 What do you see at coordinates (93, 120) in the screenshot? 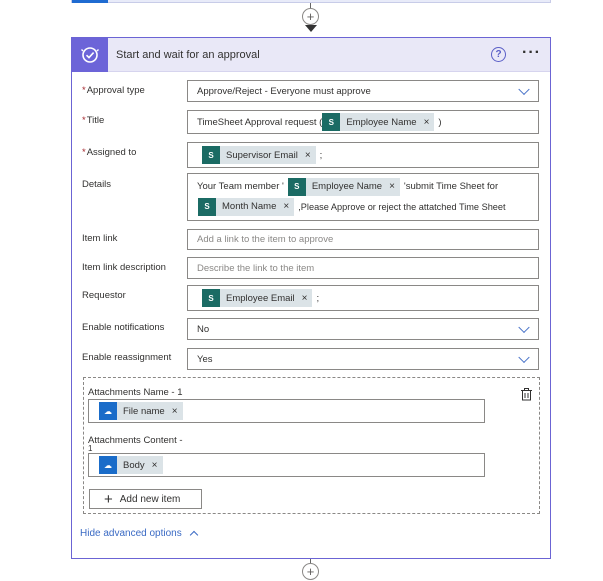
I see `title-label: *Title` at bounding box center [93, 120].